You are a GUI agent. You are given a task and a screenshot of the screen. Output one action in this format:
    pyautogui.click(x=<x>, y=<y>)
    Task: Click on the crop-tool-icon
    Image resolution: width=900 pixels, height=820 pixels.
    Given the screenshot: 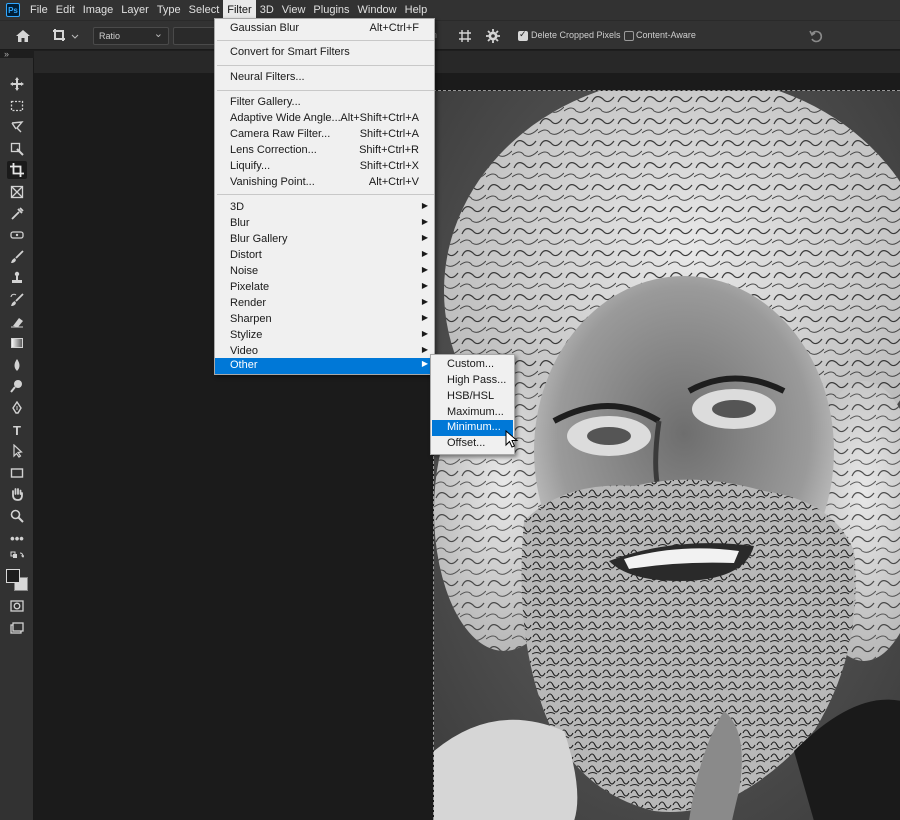 What is the action you would take?
    pyautogui.click(x=17, y=170)
    